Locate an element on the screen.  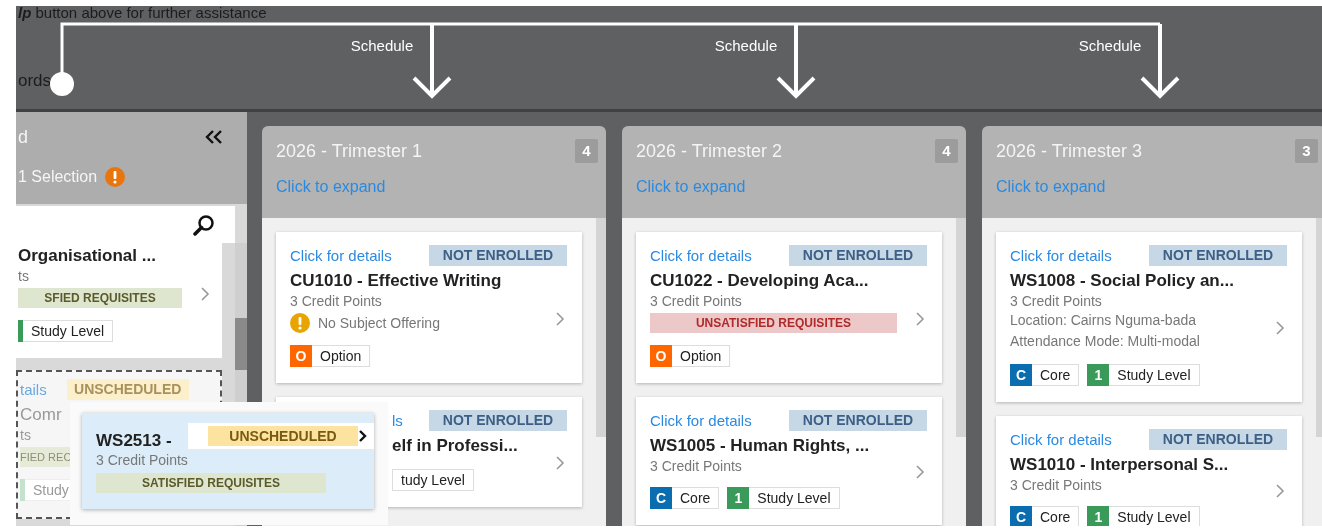
subject-card: Organisational ... ts SFIED REQUISITES Study Level is located at coordinates (119, 300).